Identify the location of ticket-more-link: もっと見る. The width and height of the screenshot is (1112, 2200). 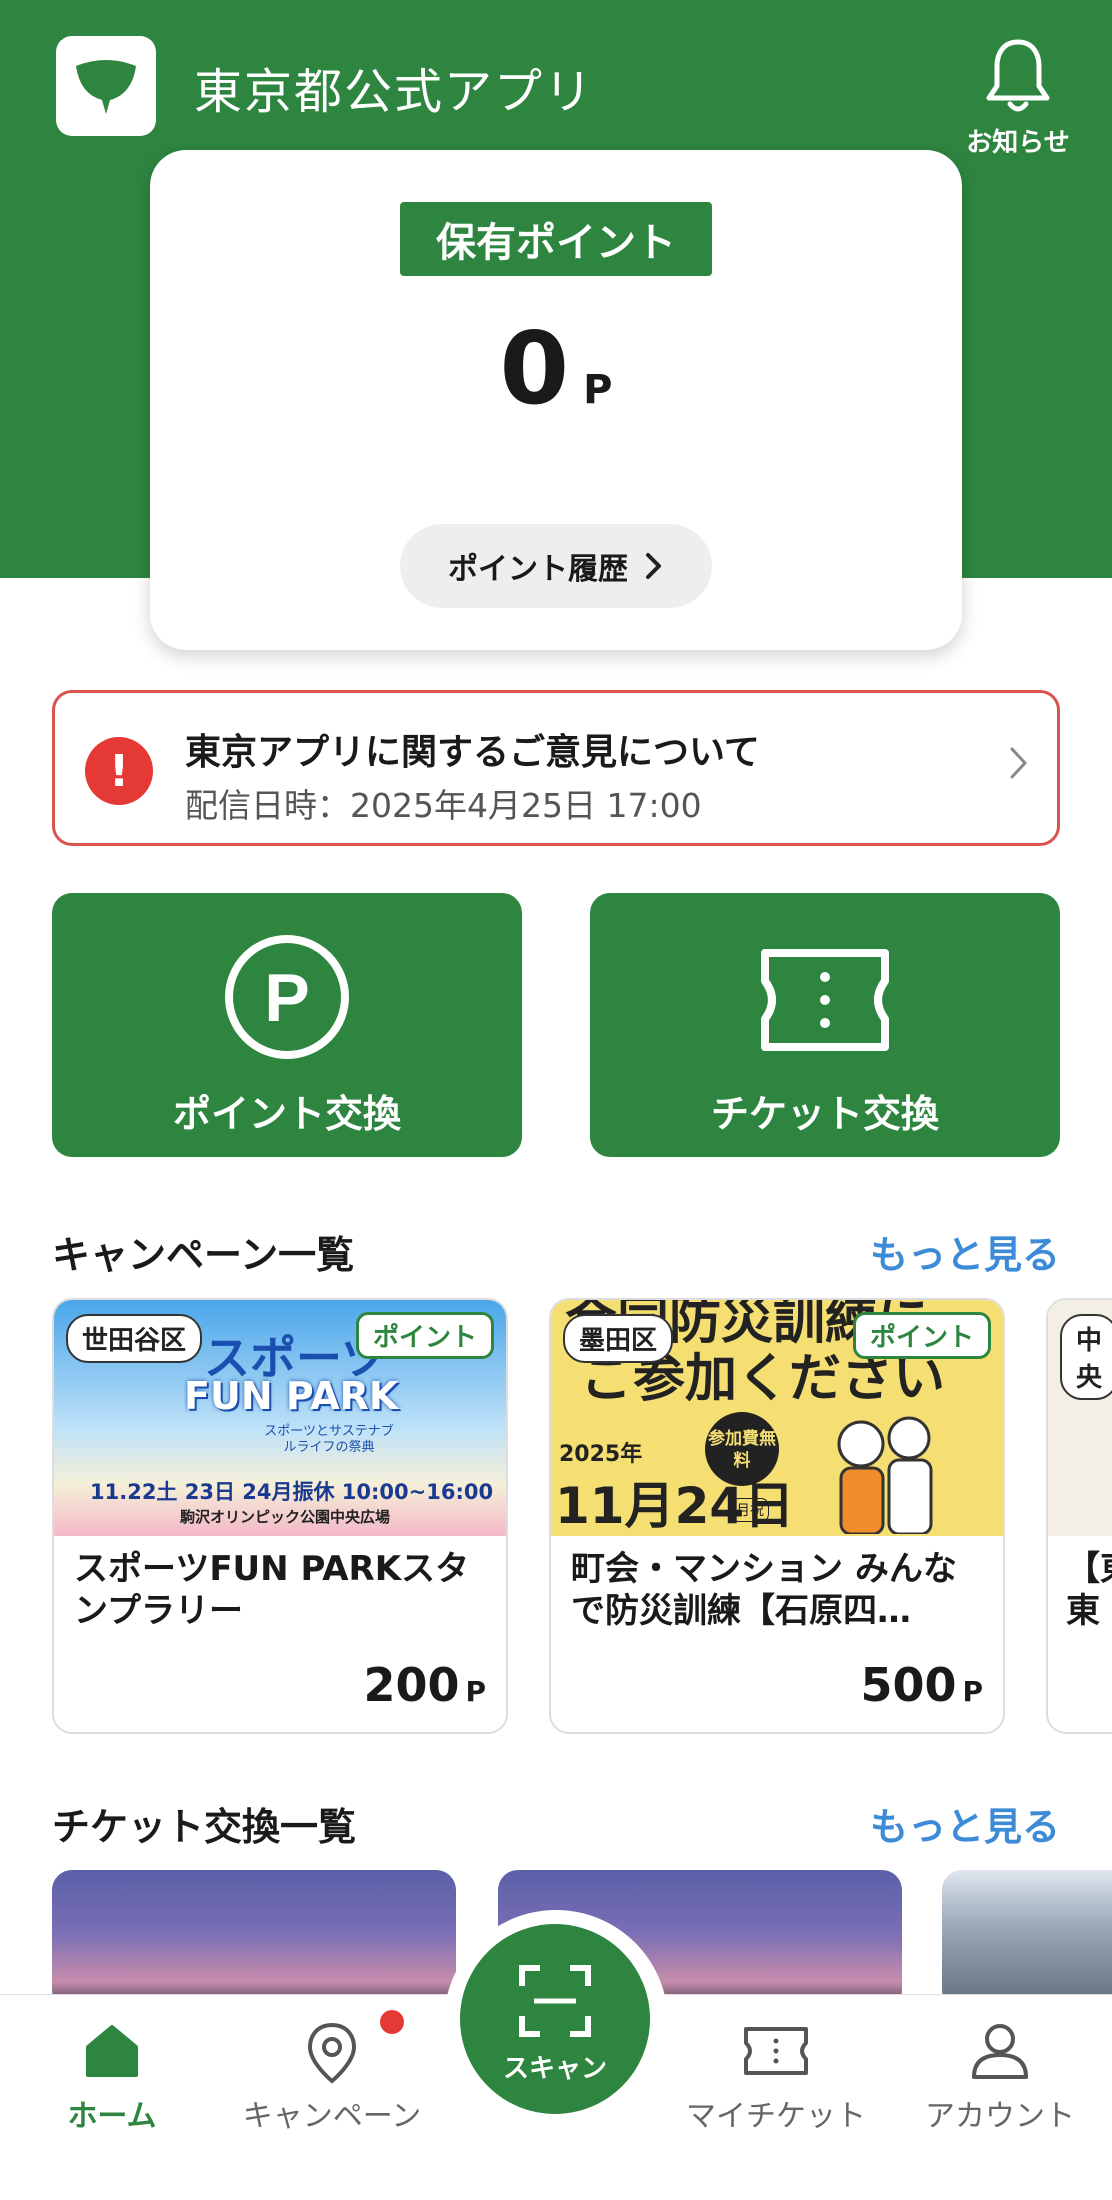
(965, 1823).